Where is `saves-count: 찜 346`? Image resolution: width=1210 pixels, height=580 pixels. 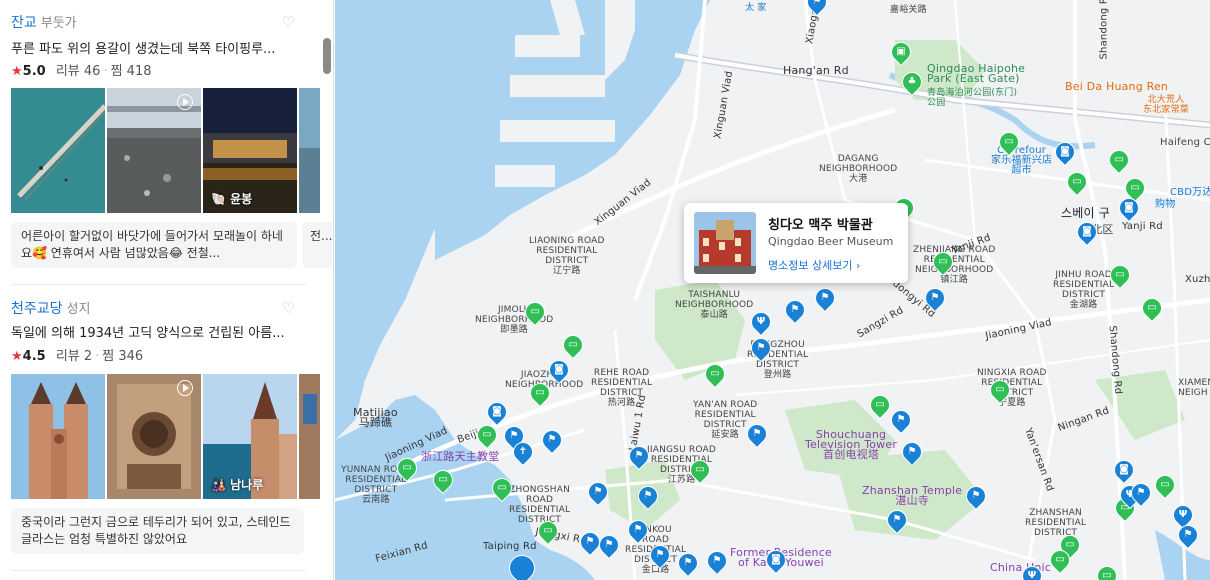
saves-count: 찜 346 is located at coordinates (123, 356).